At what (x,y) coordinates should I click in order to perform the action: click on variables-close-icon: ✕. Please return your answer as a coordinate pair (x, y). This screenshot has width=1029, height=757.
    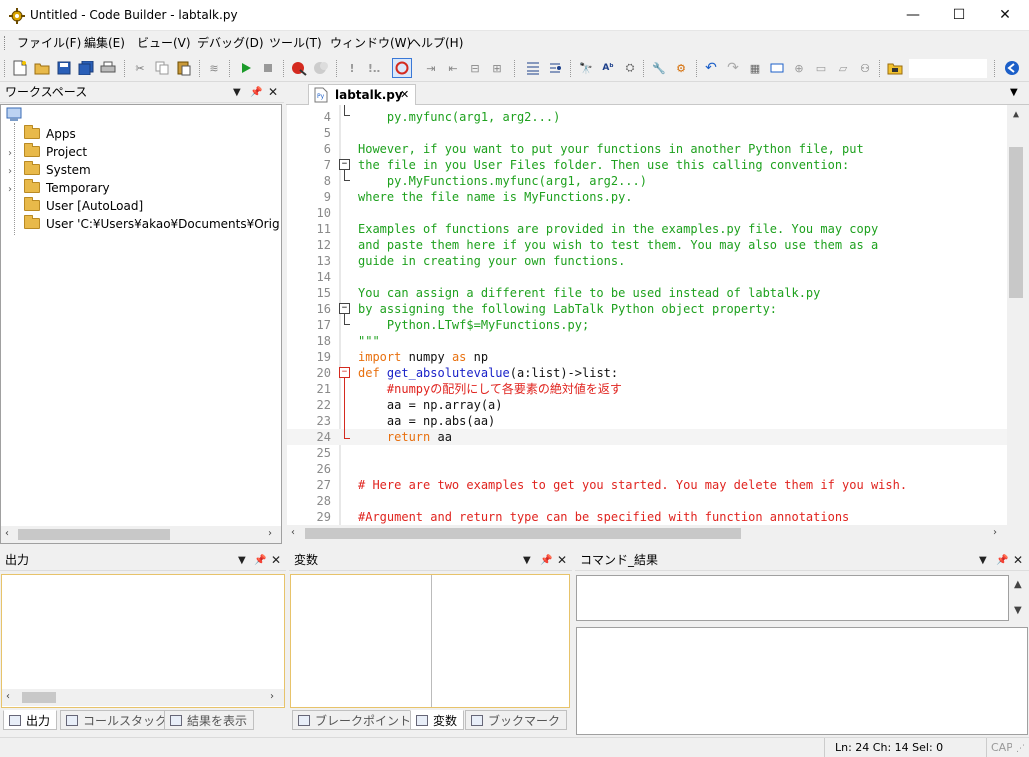
    Looking at the image, I should click on (562, 560).